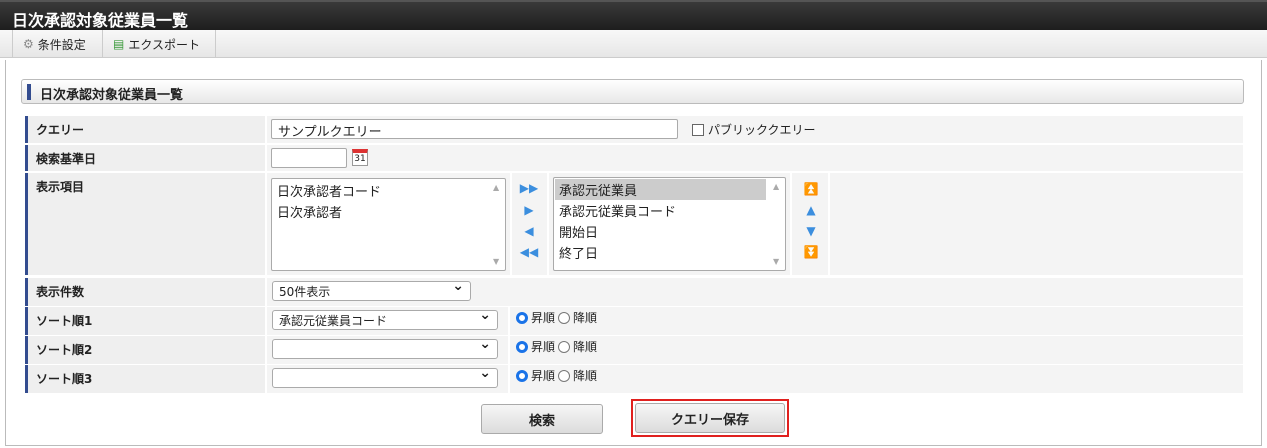 This screenshot has width=1267, height=448. Describe the element at coordinates (529, 231) in the screenshot. I see `remove-icon: ◀` at that location.